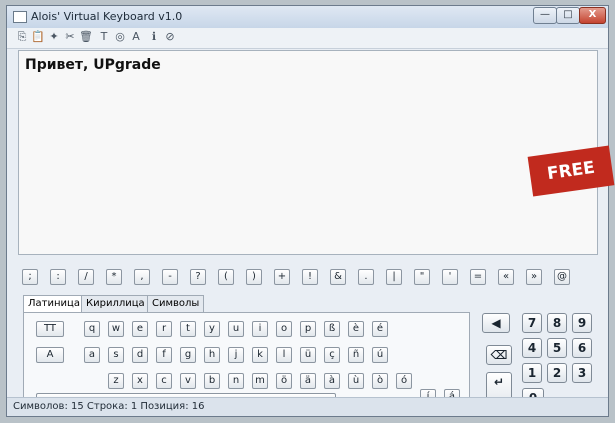  I want to click on letter-key: n, so click(236, 381).